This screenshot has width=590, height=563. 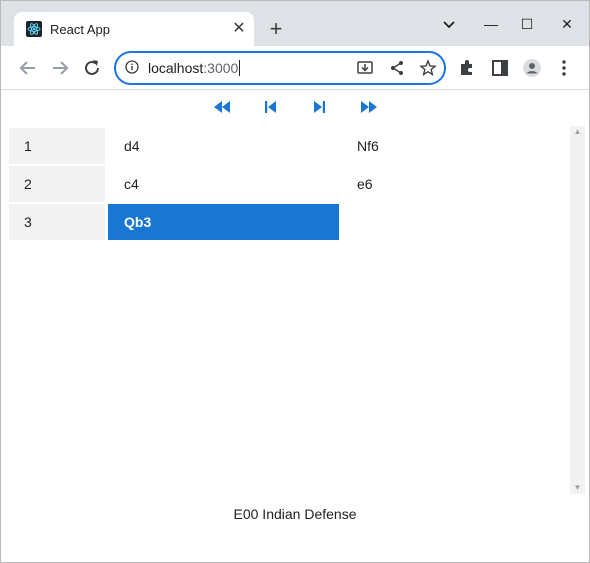 What do you see at coordinates (455, 146) in the screenshot?
I see `black-move: Nf6` at bounding box center [455, 146].